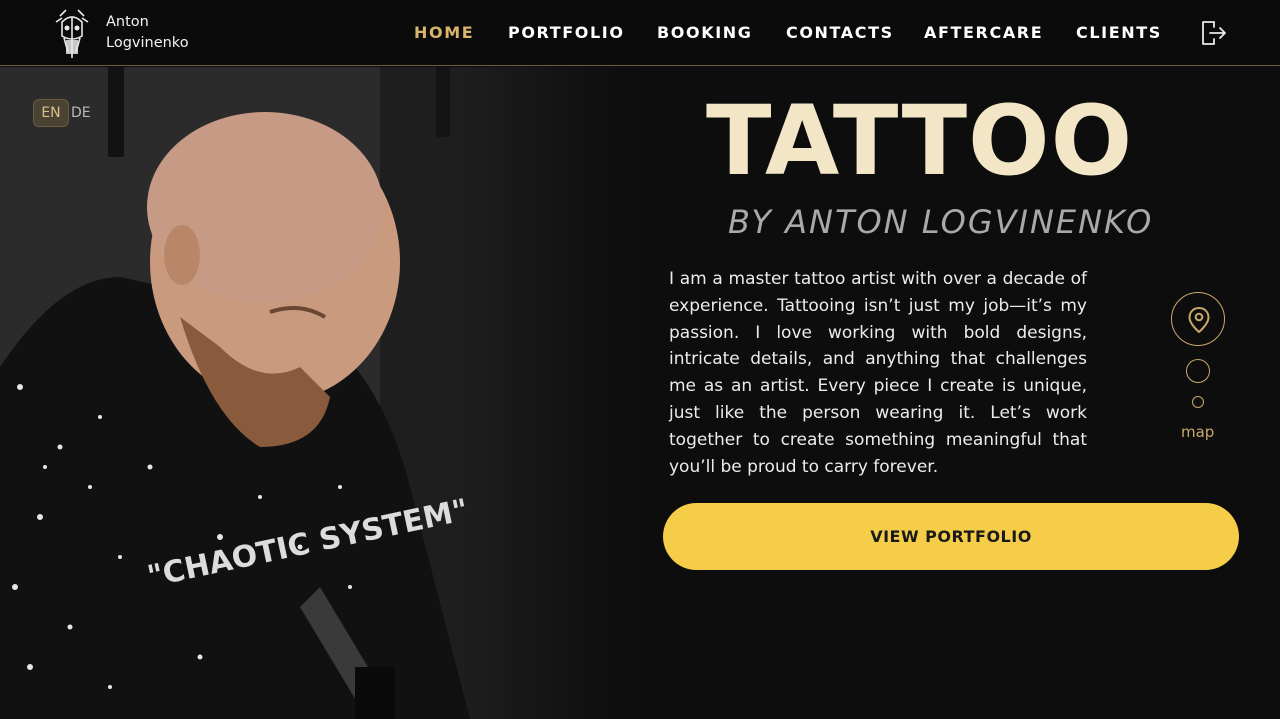  I want to click on nav-booking: BOOKING, so click(704, 32).